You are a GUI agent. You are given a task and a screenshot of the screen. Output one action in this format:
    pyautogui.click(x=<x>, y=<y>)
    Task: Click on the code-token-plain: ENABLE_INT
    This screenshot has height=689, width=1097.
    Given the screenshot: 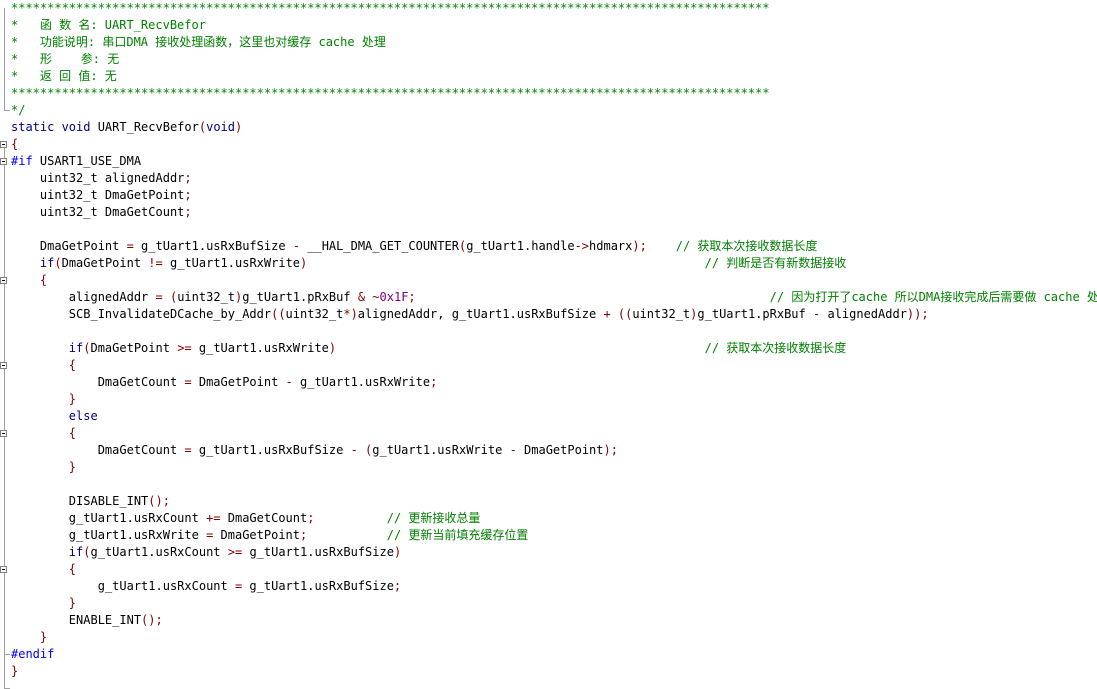 What is the action you would take?
    pyautogui.click(x=76, y=620)
    